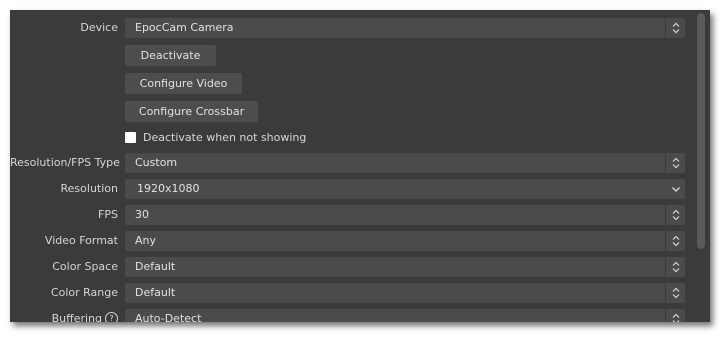 The image size is (728, 342). I want to click on color-range-row: Color Range Default, so click(360, 293).